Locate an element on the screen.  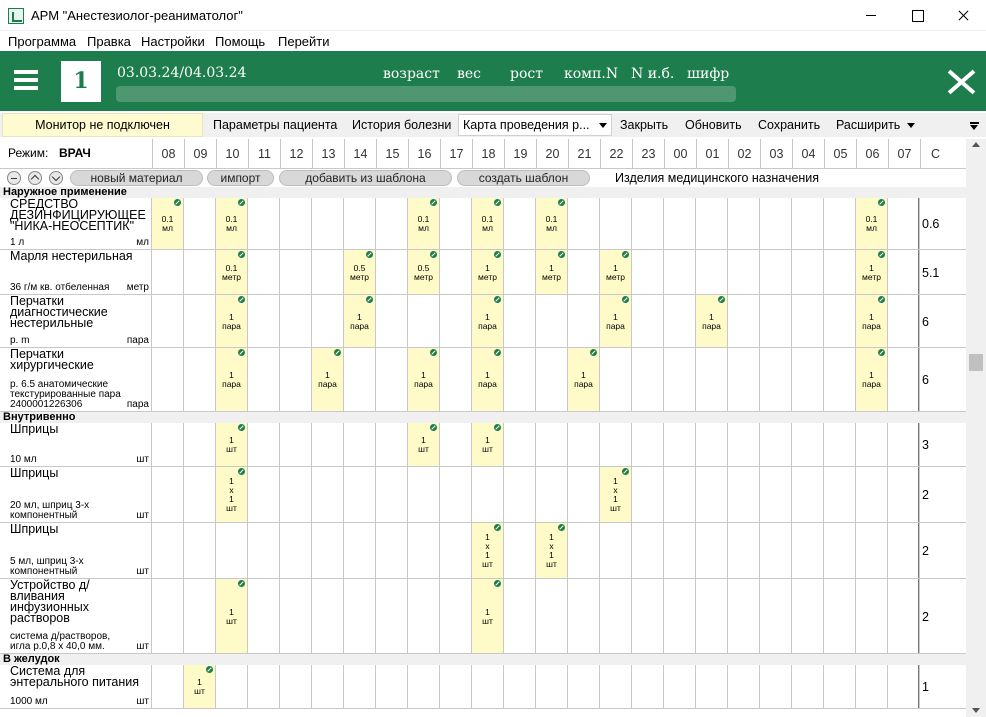
dose-cell: 0.1 метр is located at coordinates (231, 272).